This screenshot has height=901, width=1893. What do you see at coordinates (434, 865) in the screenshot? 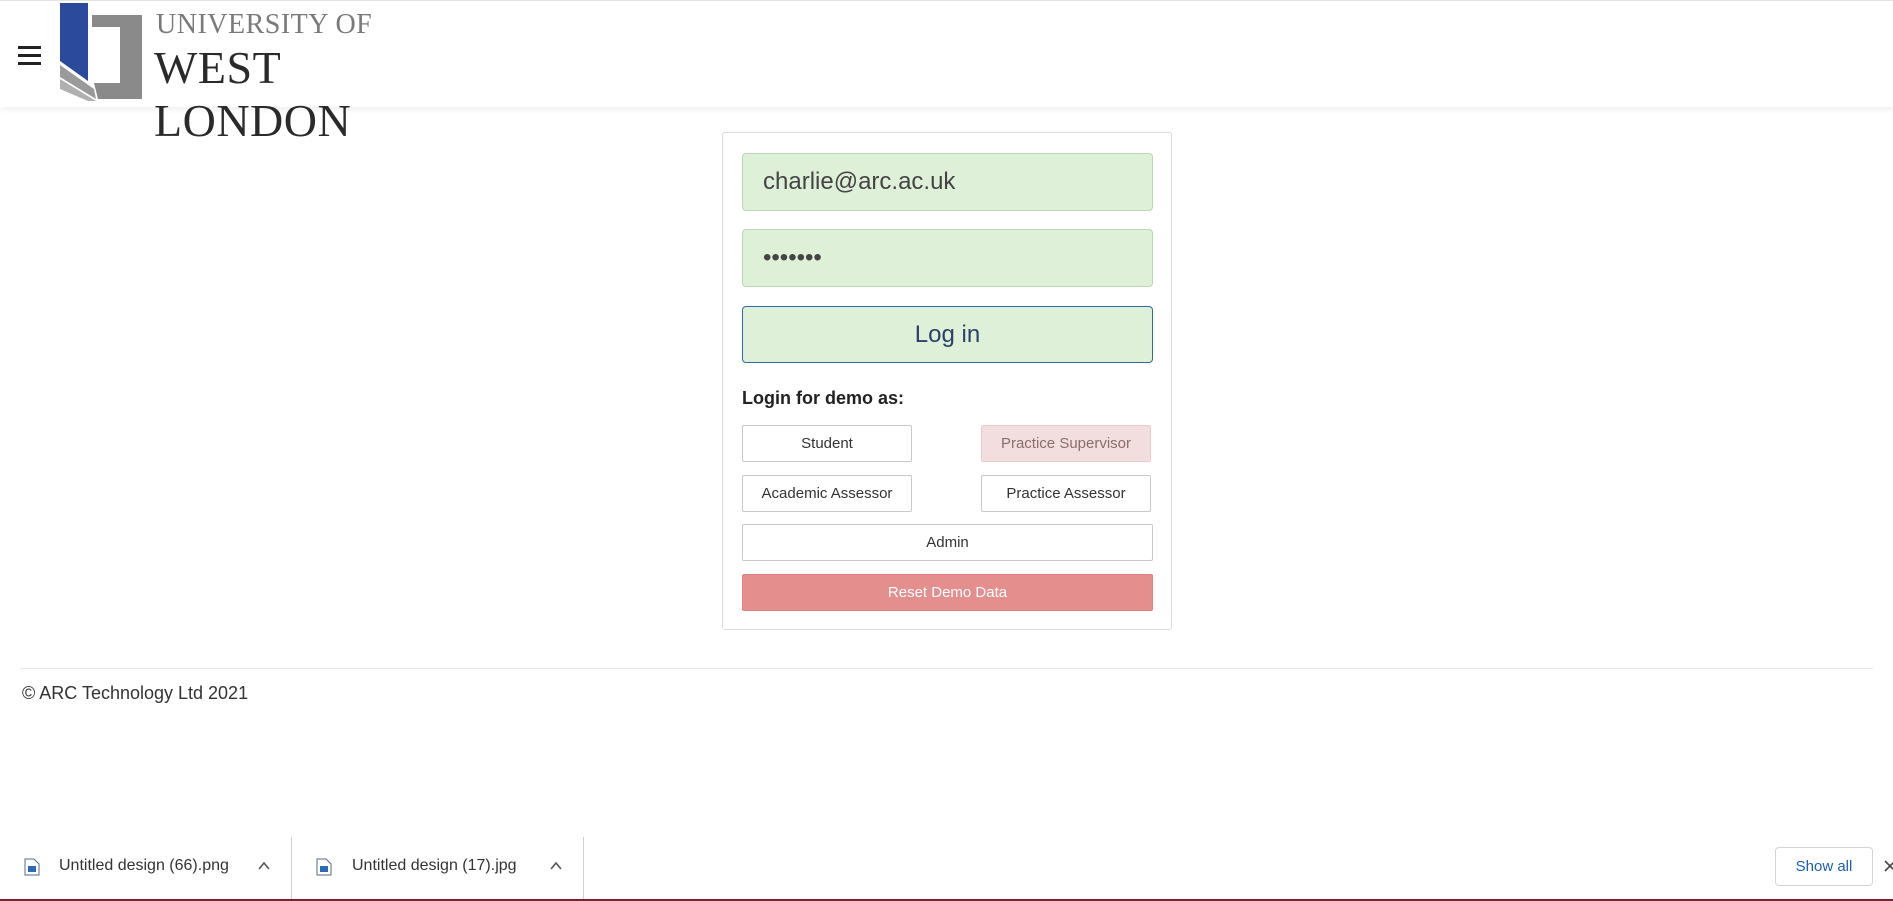
I see `download-filename: Untitled design (17).jpg` at bounding box center [434, 865].